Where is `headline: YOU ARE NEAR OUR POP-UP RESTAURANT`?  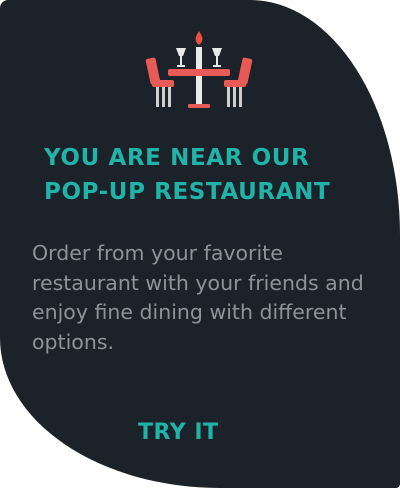
headline: YOU ARE NEAR OUR POP-UP RESTAURANT is located at coordinates (214, 175).